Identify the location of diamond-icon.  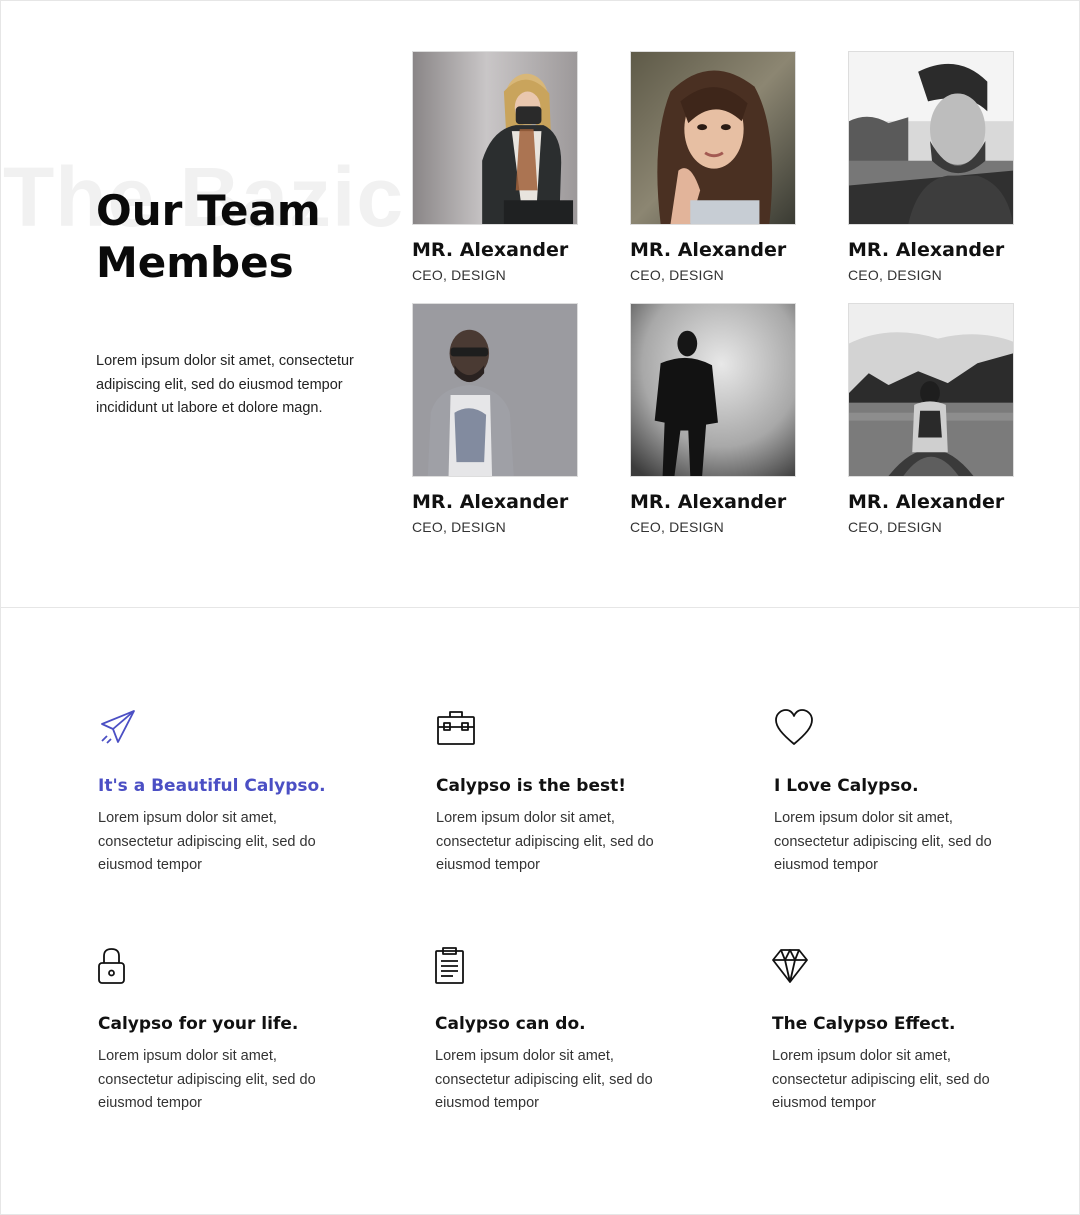
(792, 966).